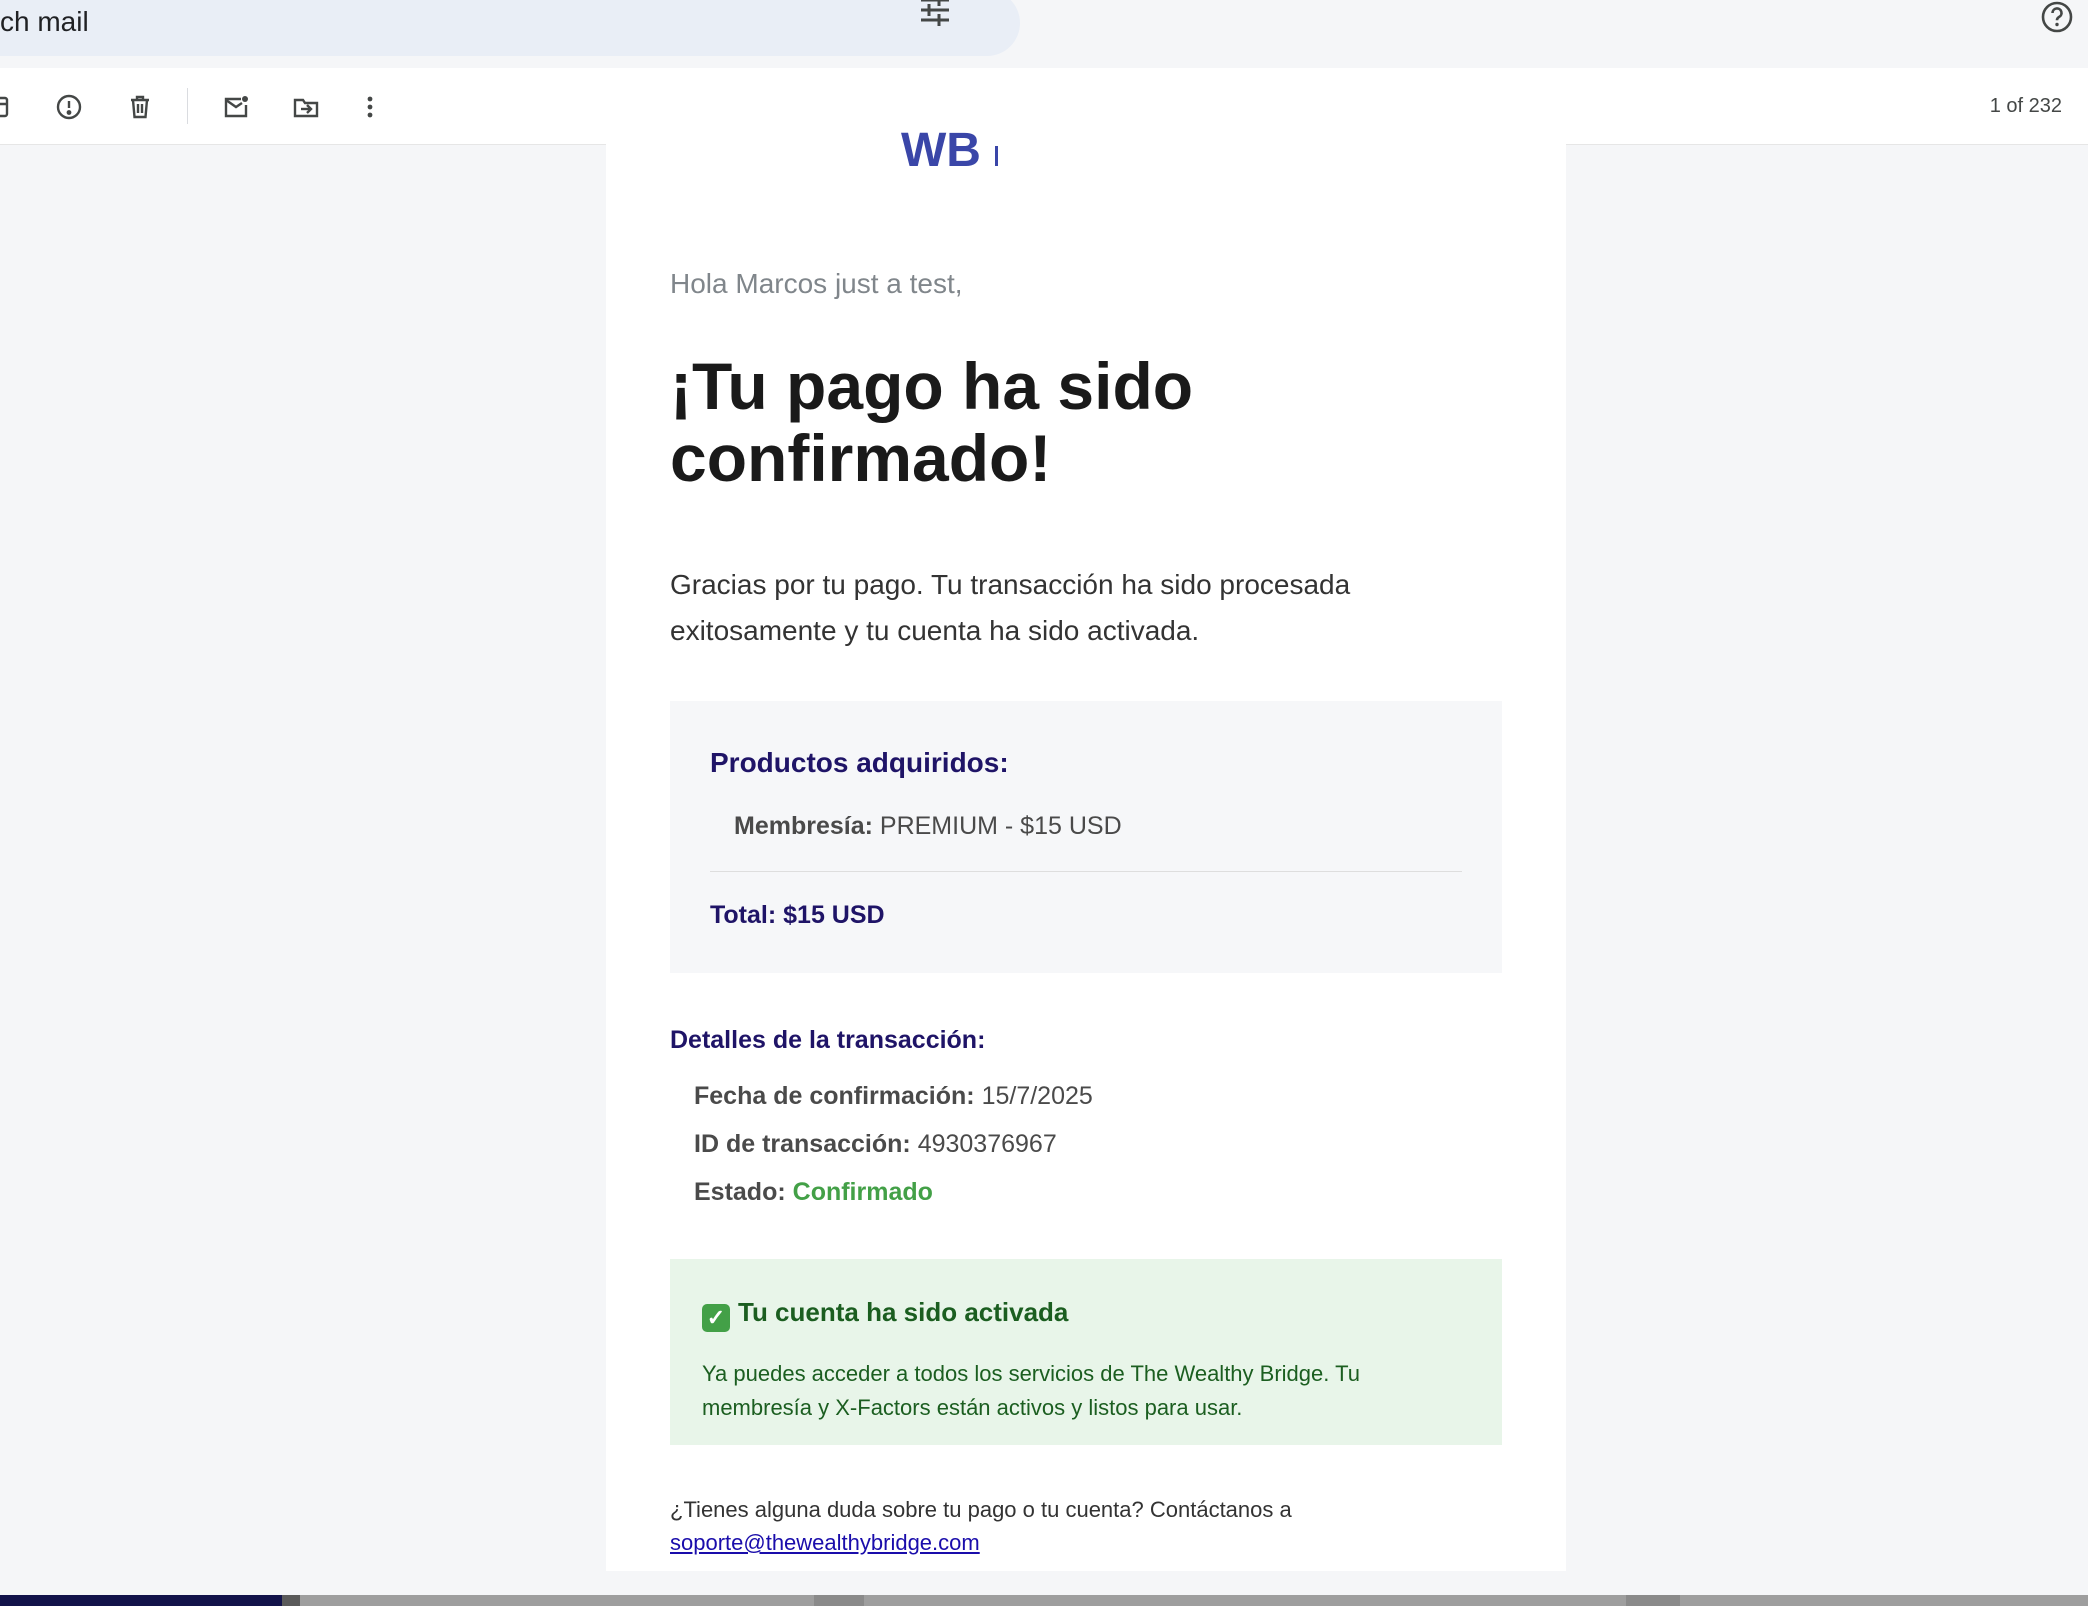  What do you see at coordinates (44, 22) in the screenshot?
I see `search-input: ch mail` at bounding box center [44, 22].